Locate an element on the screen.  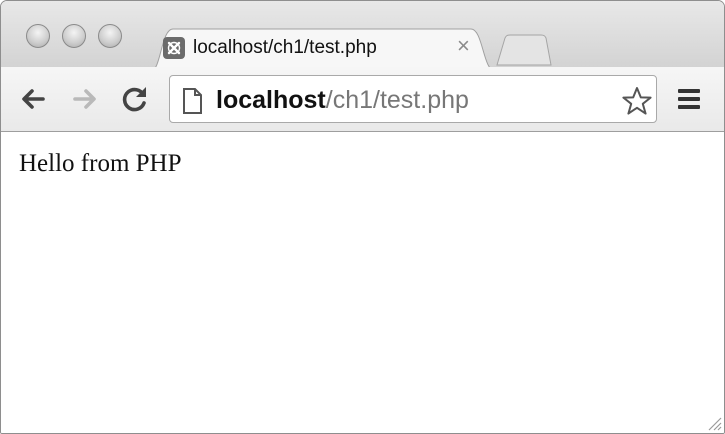
close-window-button is located at coordinates (38, 36).